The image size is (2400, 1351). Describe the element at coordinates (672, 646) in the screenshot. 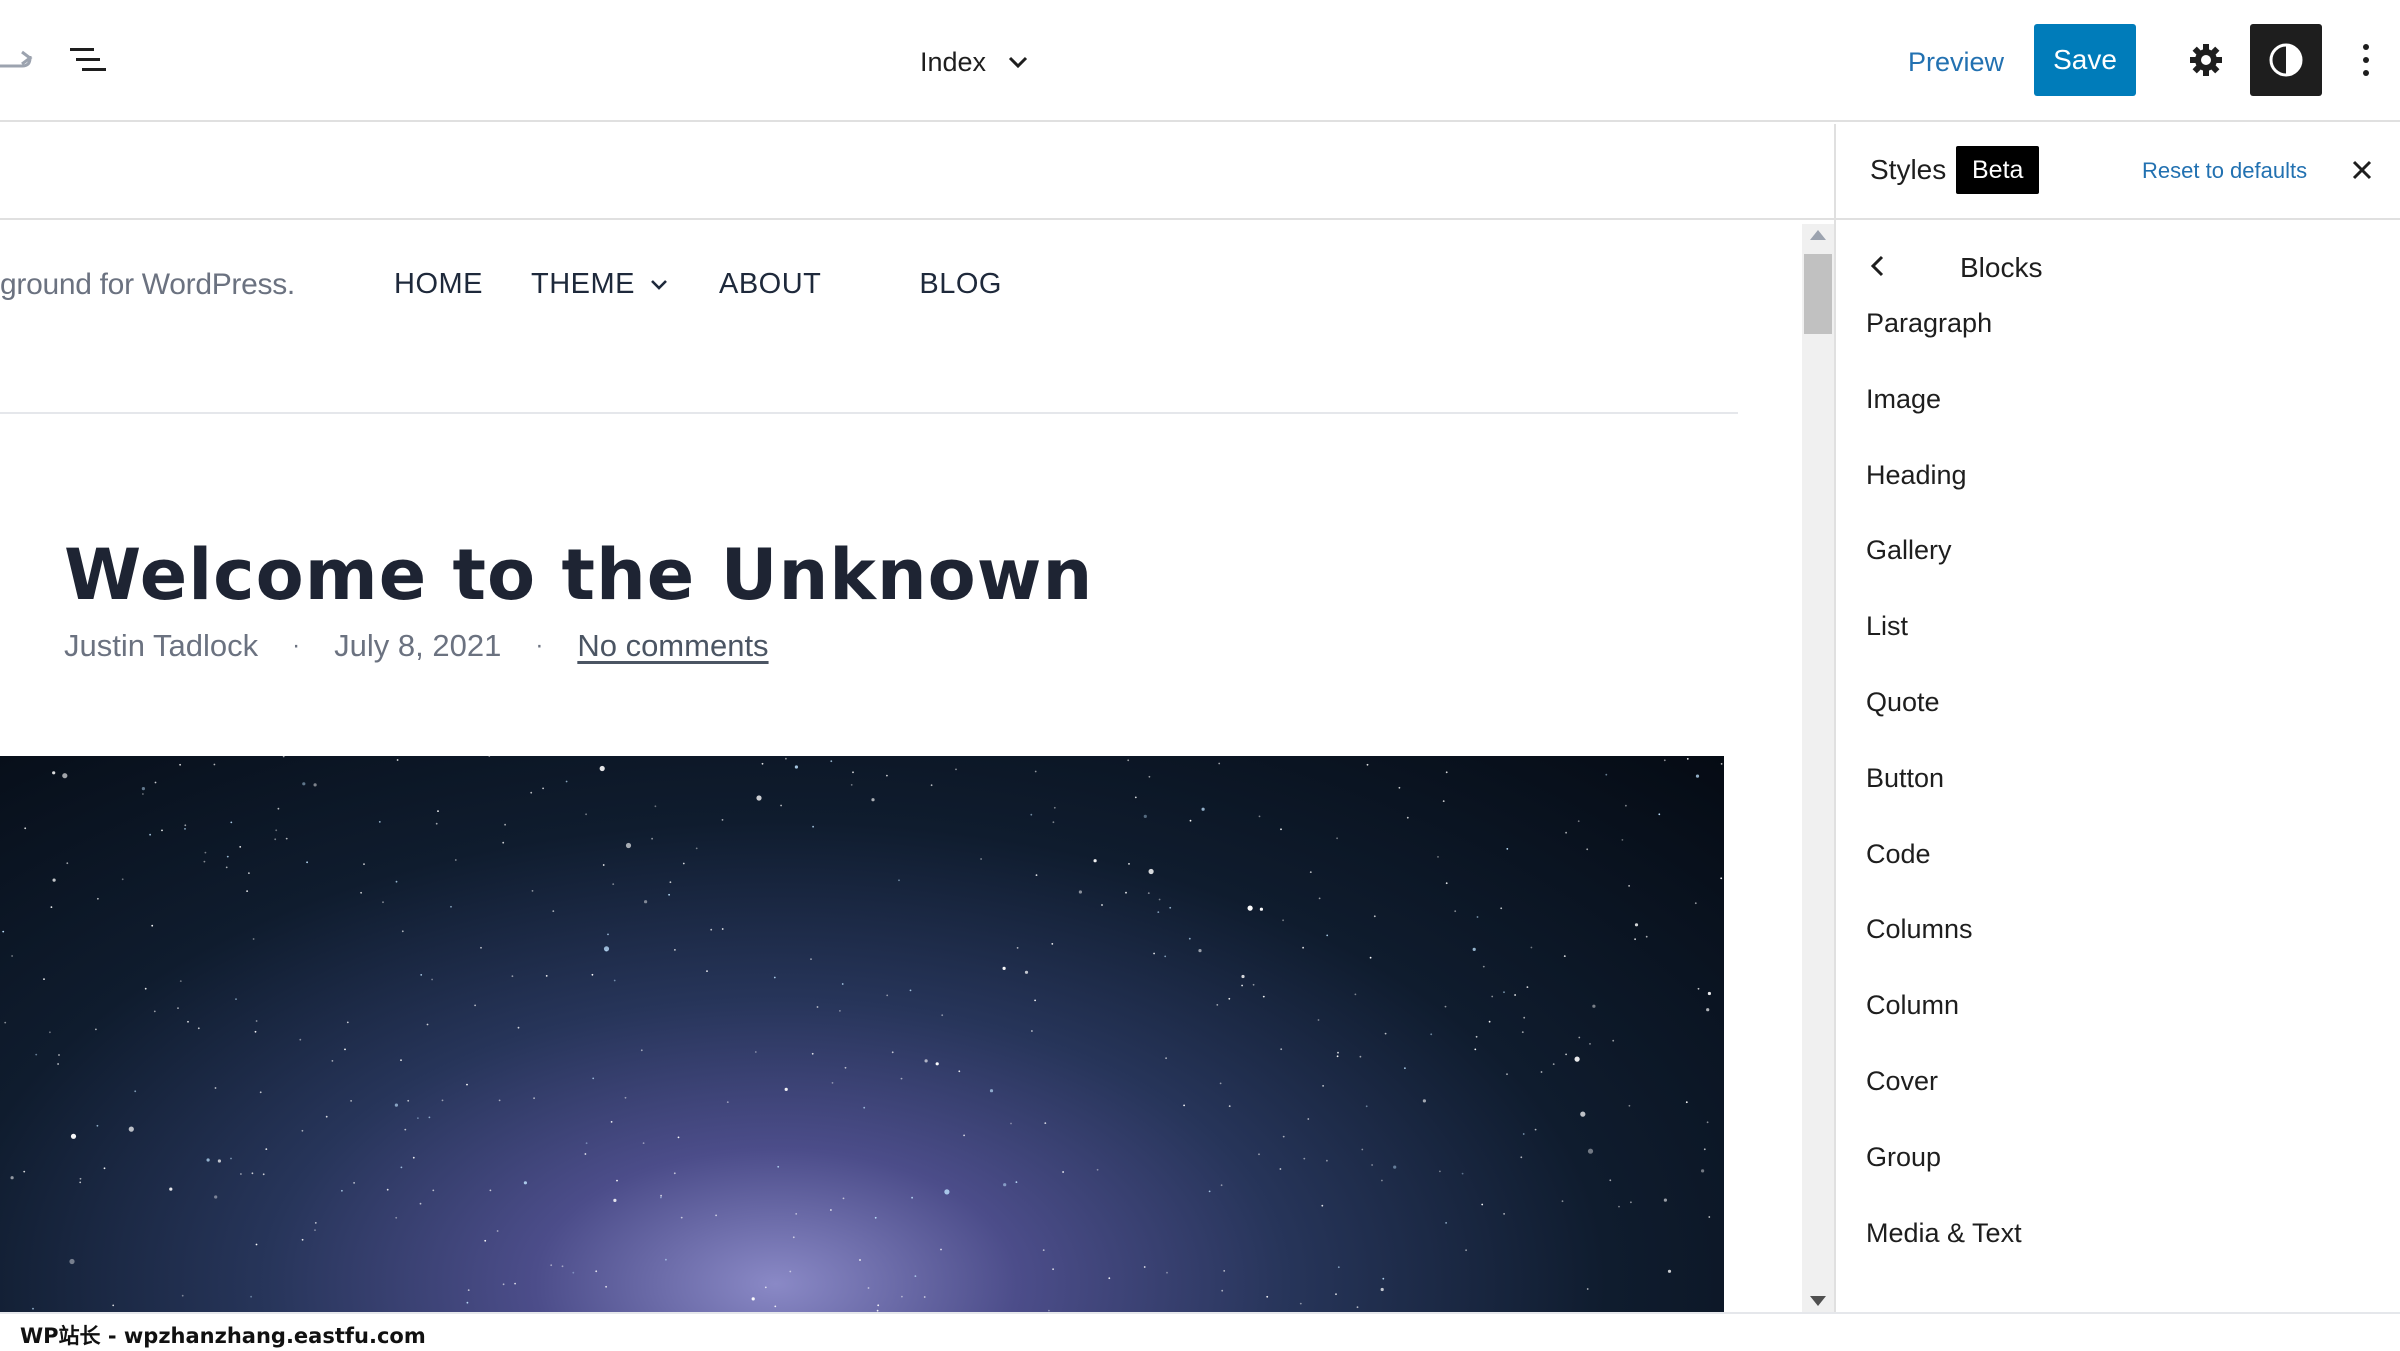

I see `post-comments-link: No comments` at that location.